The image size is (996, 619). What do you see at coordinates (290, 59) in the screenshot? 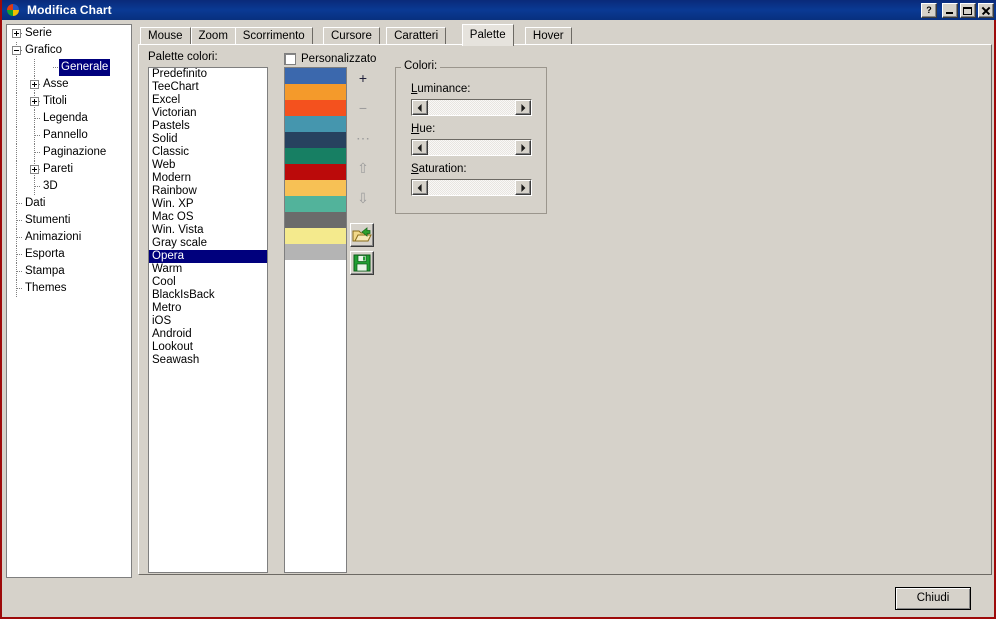
I see `custom-checkbox` at bounding box center [290, 59].